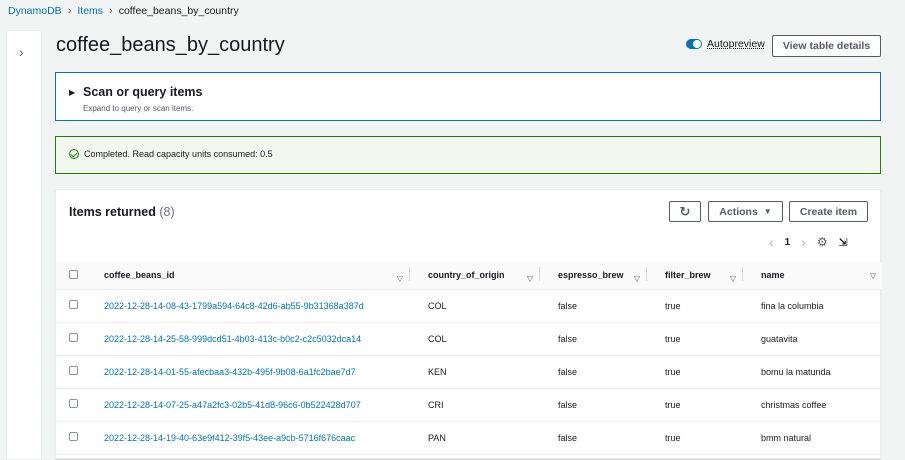 Image resolution: width=905 pixels, height=460 pixels. What do you see at coordinates (466, 275) in the screenshot?
I see `column-label: country_of_origin` at bounding box center [466, 275].